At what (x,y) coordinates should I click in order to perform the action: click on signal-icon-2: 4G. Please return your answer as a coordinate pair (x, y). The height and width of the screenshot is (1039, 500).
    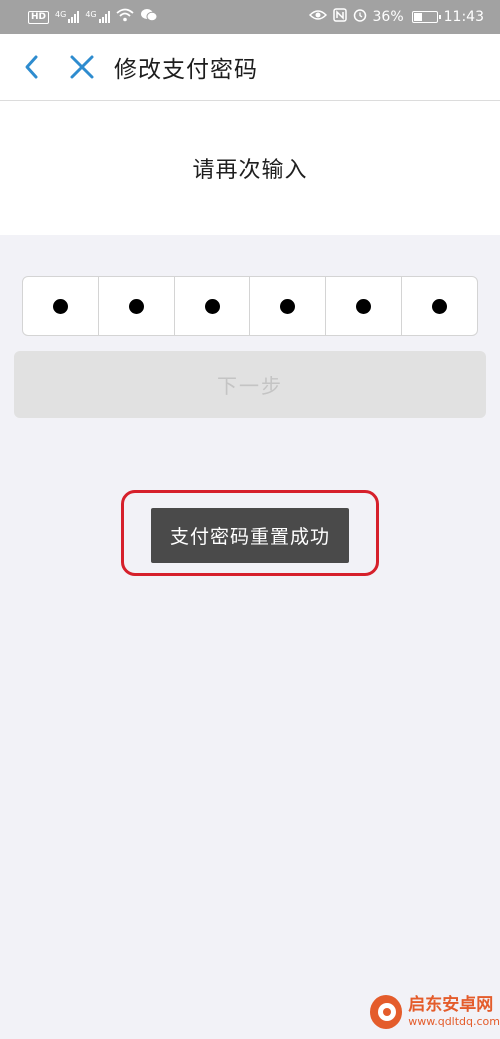
    Looking at the image, I should click on (97, 16).